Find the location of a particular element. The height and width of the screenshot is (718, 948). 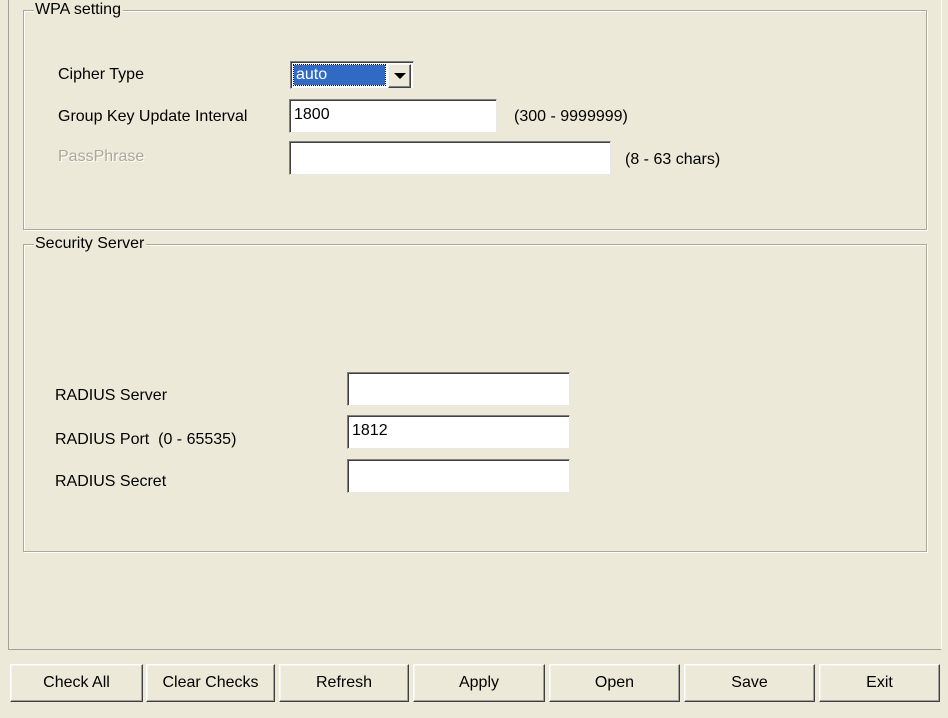

radius-server-label: RADIUS Server is located at coordinates (111, 395).